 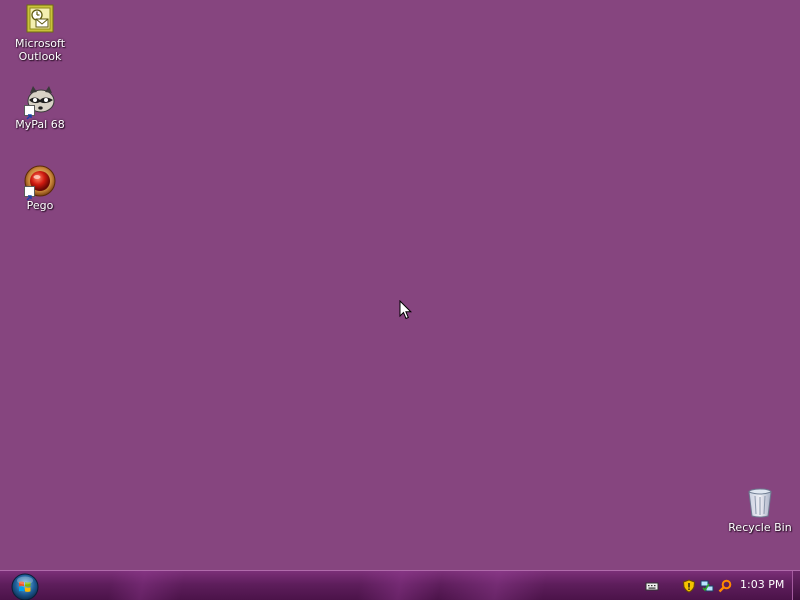 I want to click on mypal-raccoon-icon, so click(x=40, y=102).